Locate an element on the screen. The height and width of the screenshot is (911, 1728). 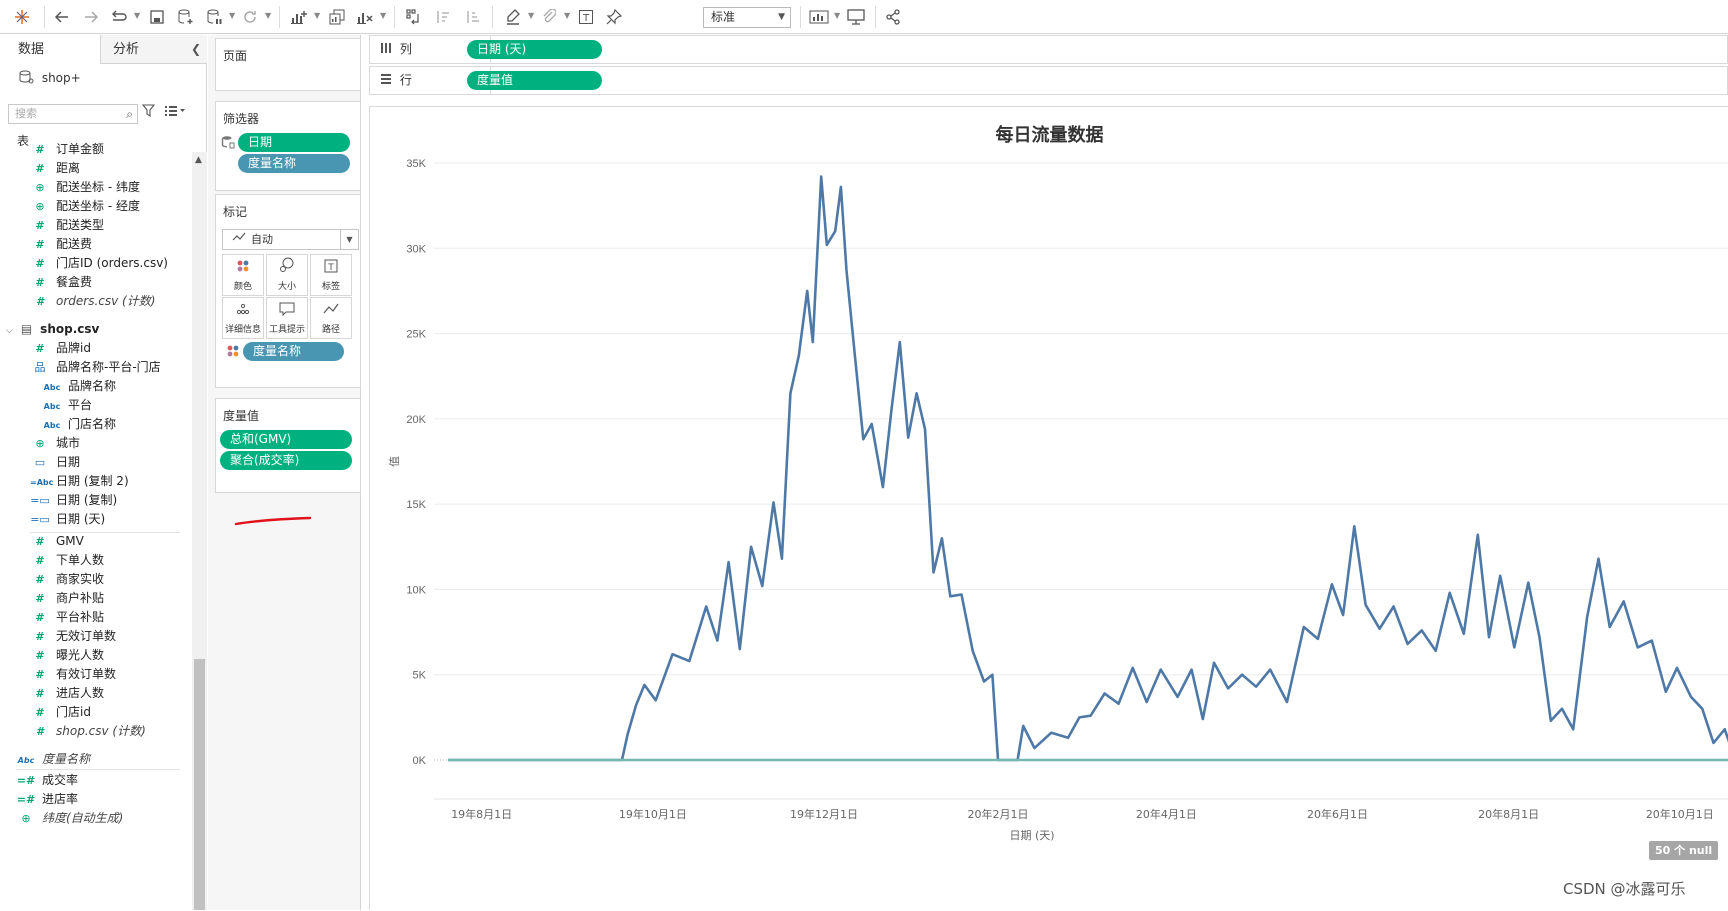
show-labels-icon: T is located at coordinates (586, 17).